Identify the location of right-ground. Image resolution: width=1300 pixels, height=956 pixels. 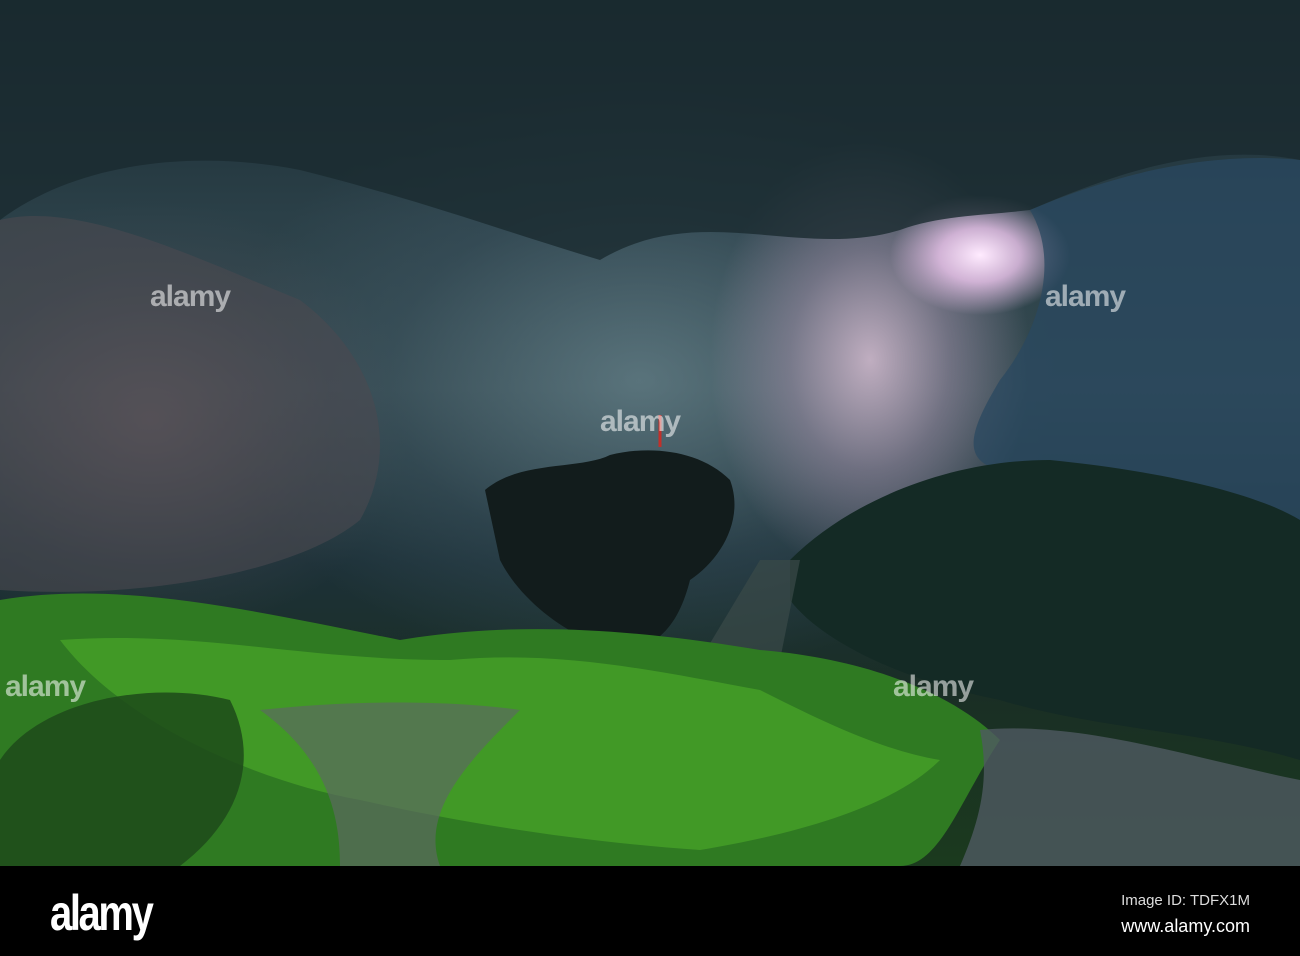
(1130, 797).